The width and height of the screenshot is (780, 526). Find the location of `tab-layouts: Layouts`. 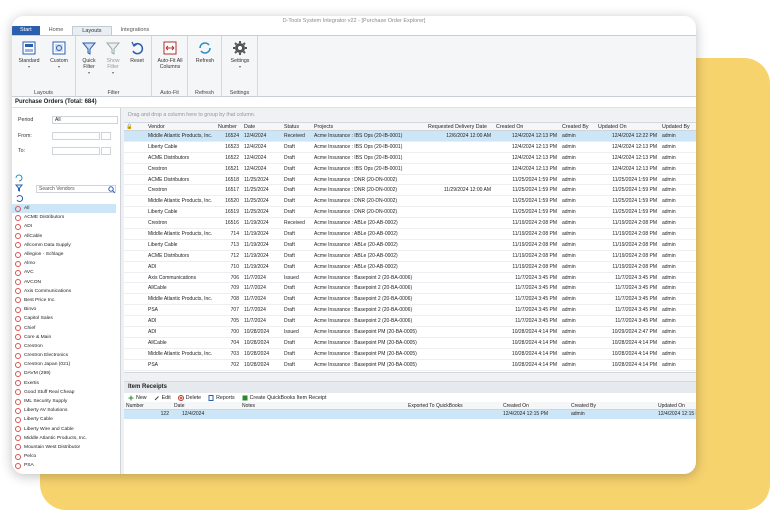

tab-layouts: Layouts is located at coordinates (92, 30).